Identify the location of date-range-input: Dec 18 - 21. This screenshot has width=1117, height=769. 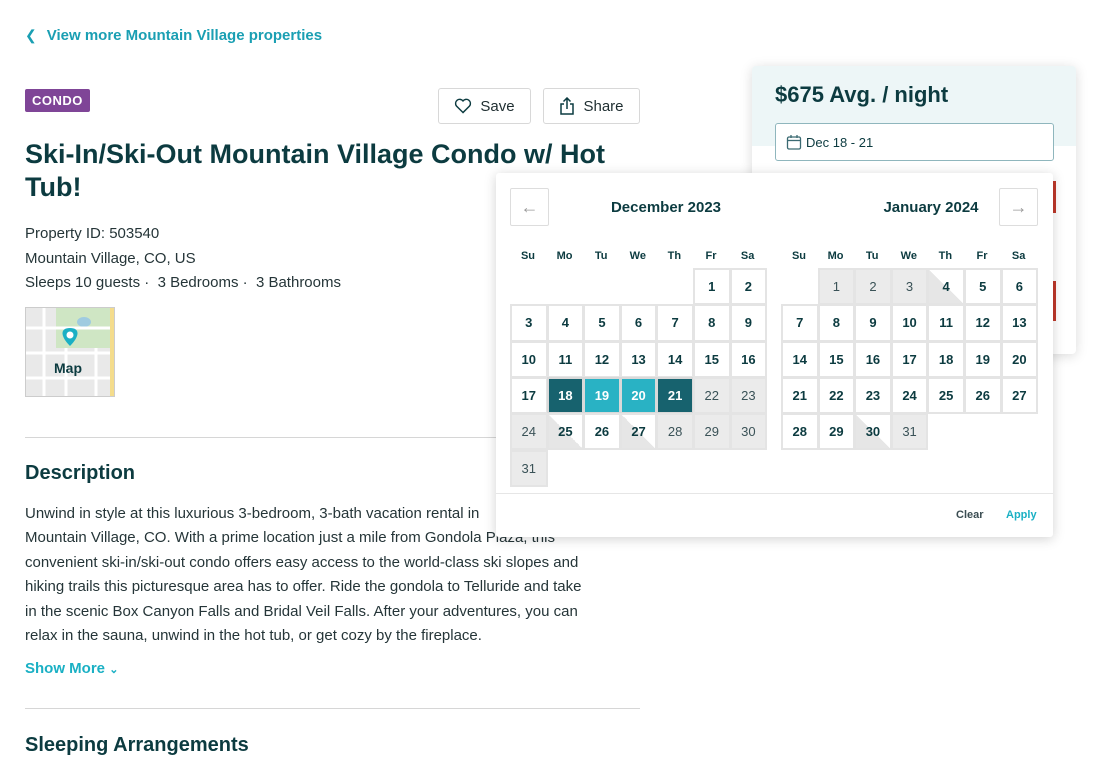
(914, 142).